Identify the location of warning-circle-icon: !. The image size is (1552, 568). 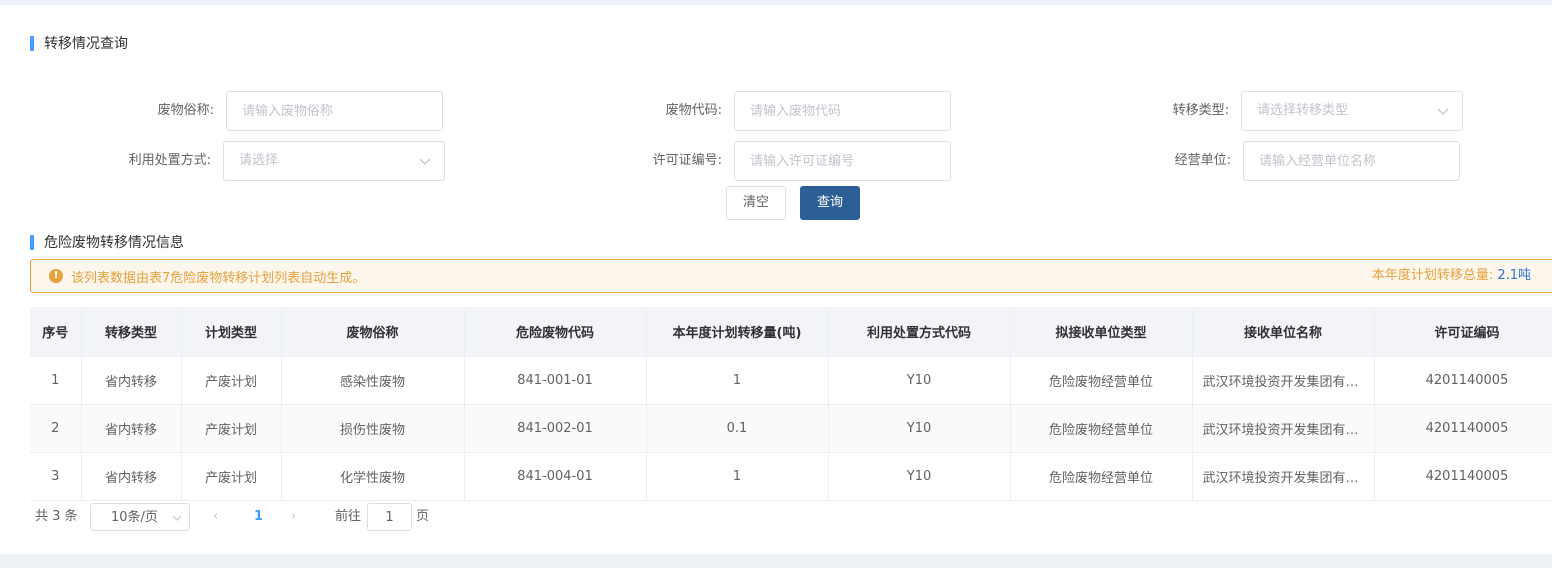
(56, 276).